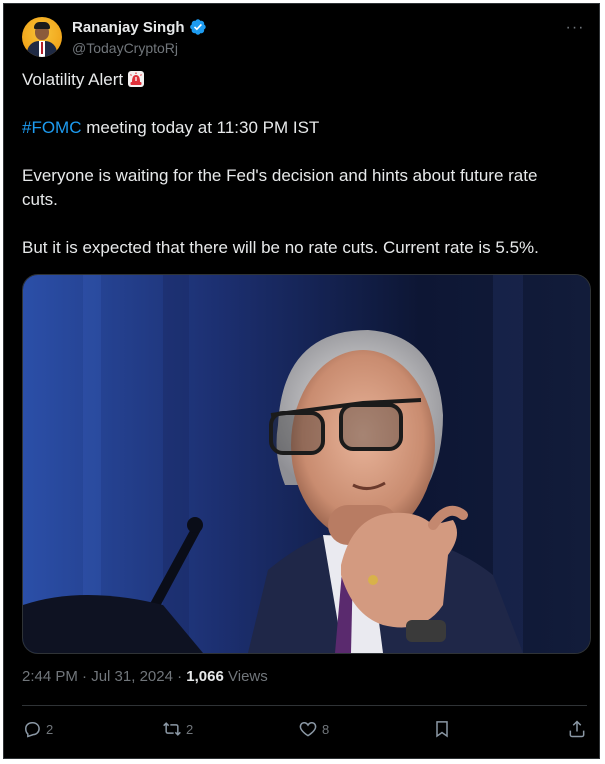  Describe the element at coordinates (248, 676) in the screenshot. I see `views-label: Views` at that location.